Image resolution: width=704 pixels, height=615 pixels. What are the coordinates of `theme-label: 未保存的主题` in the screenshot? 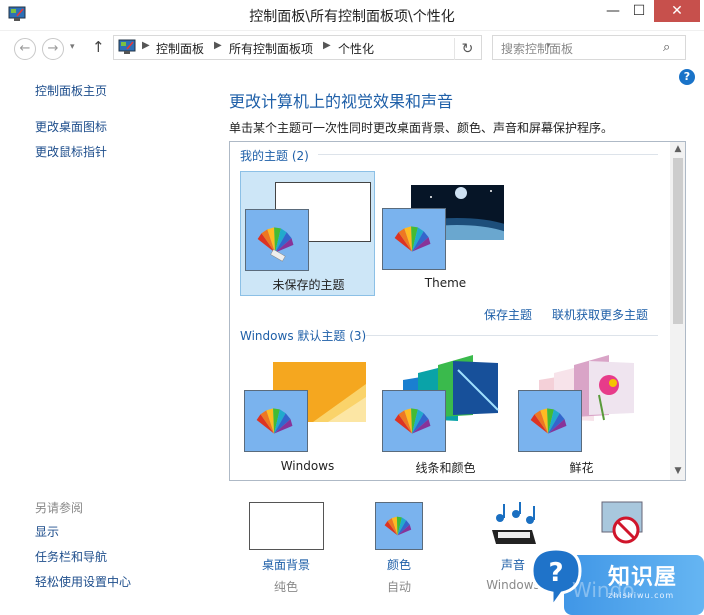 It's located at (308, 285).